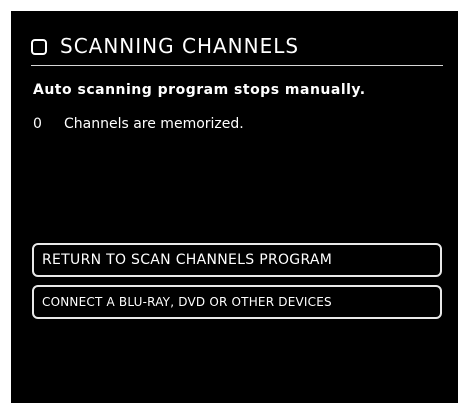 The image size is (458, 403). I want to click on return-to-scan-button: RETURN TO SCAN CHANNELS PROGRAM, so click(237, 260).